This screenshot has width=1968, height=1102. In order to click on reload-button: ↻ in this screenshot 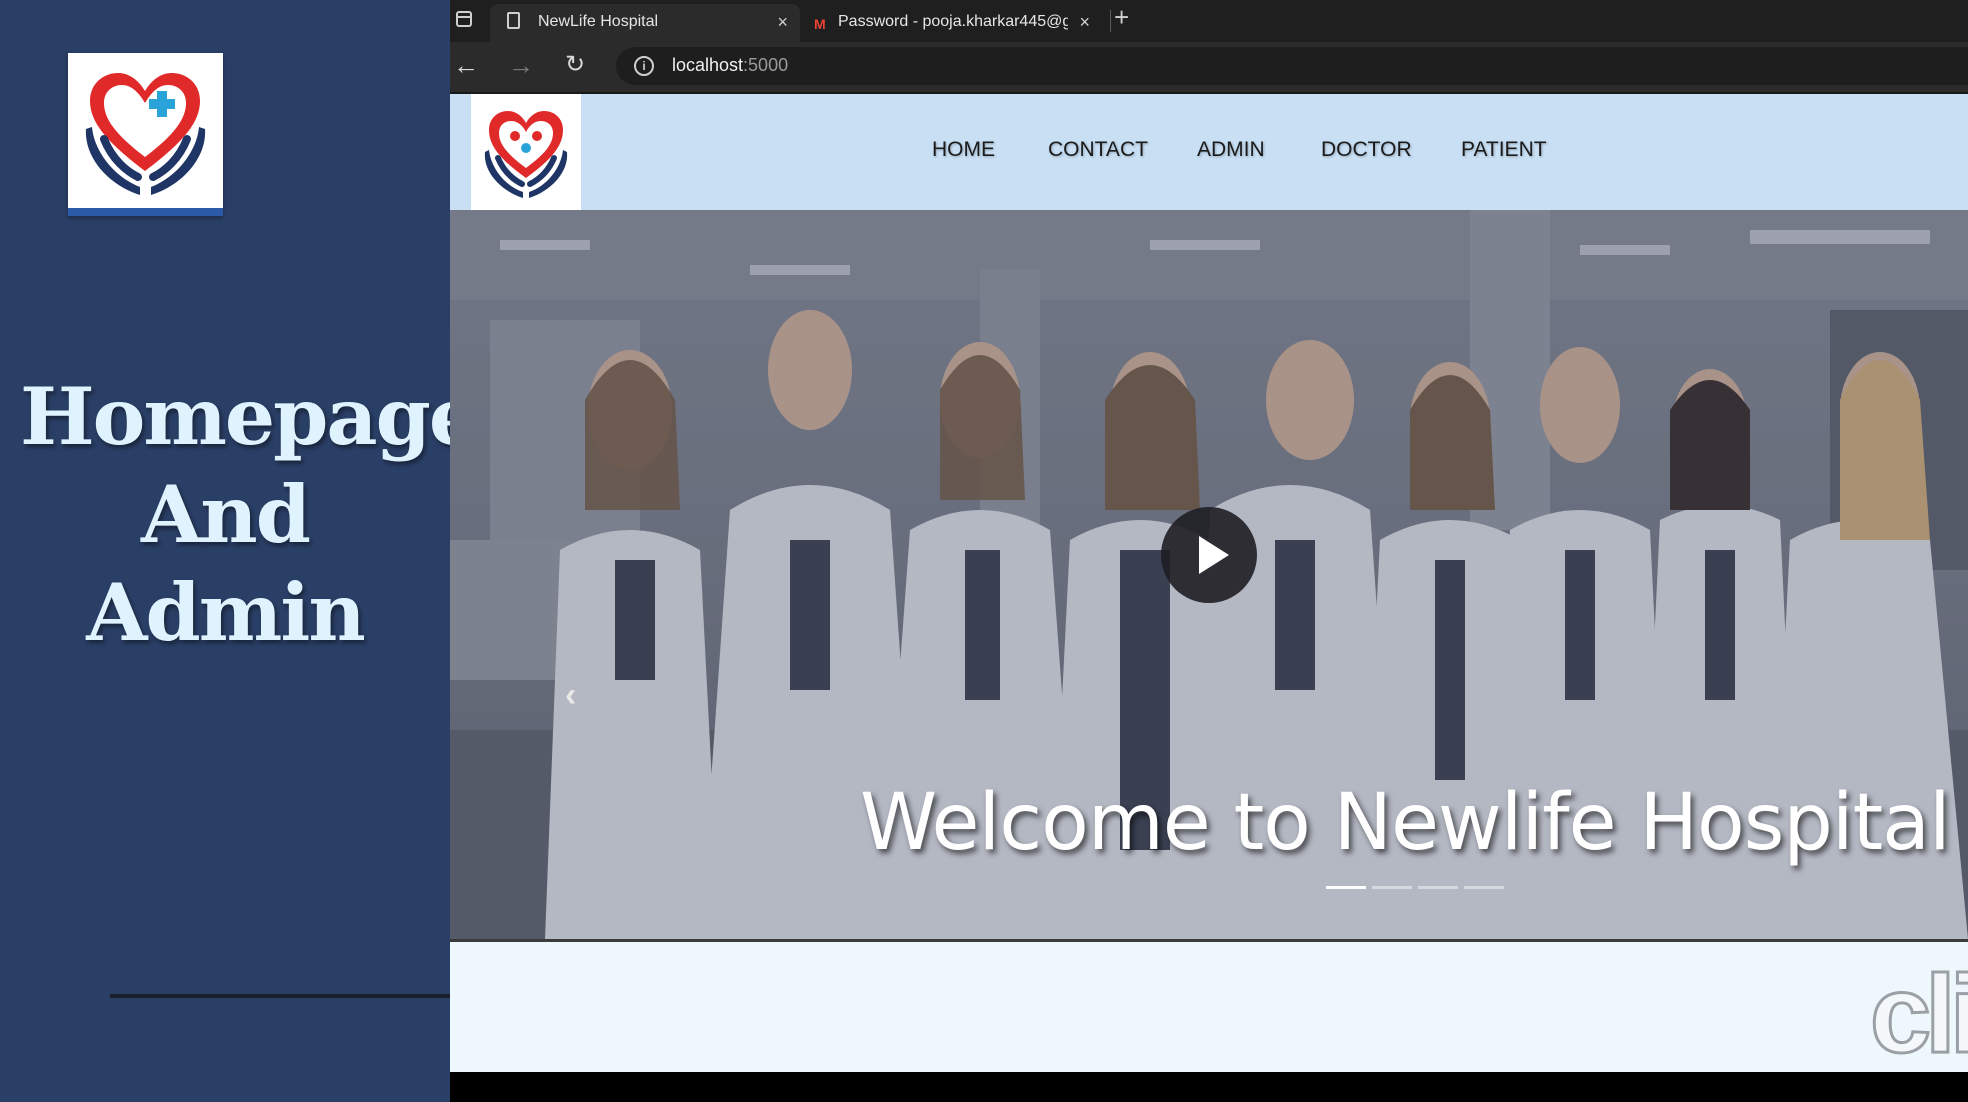, I will do `click(575, 65)`.